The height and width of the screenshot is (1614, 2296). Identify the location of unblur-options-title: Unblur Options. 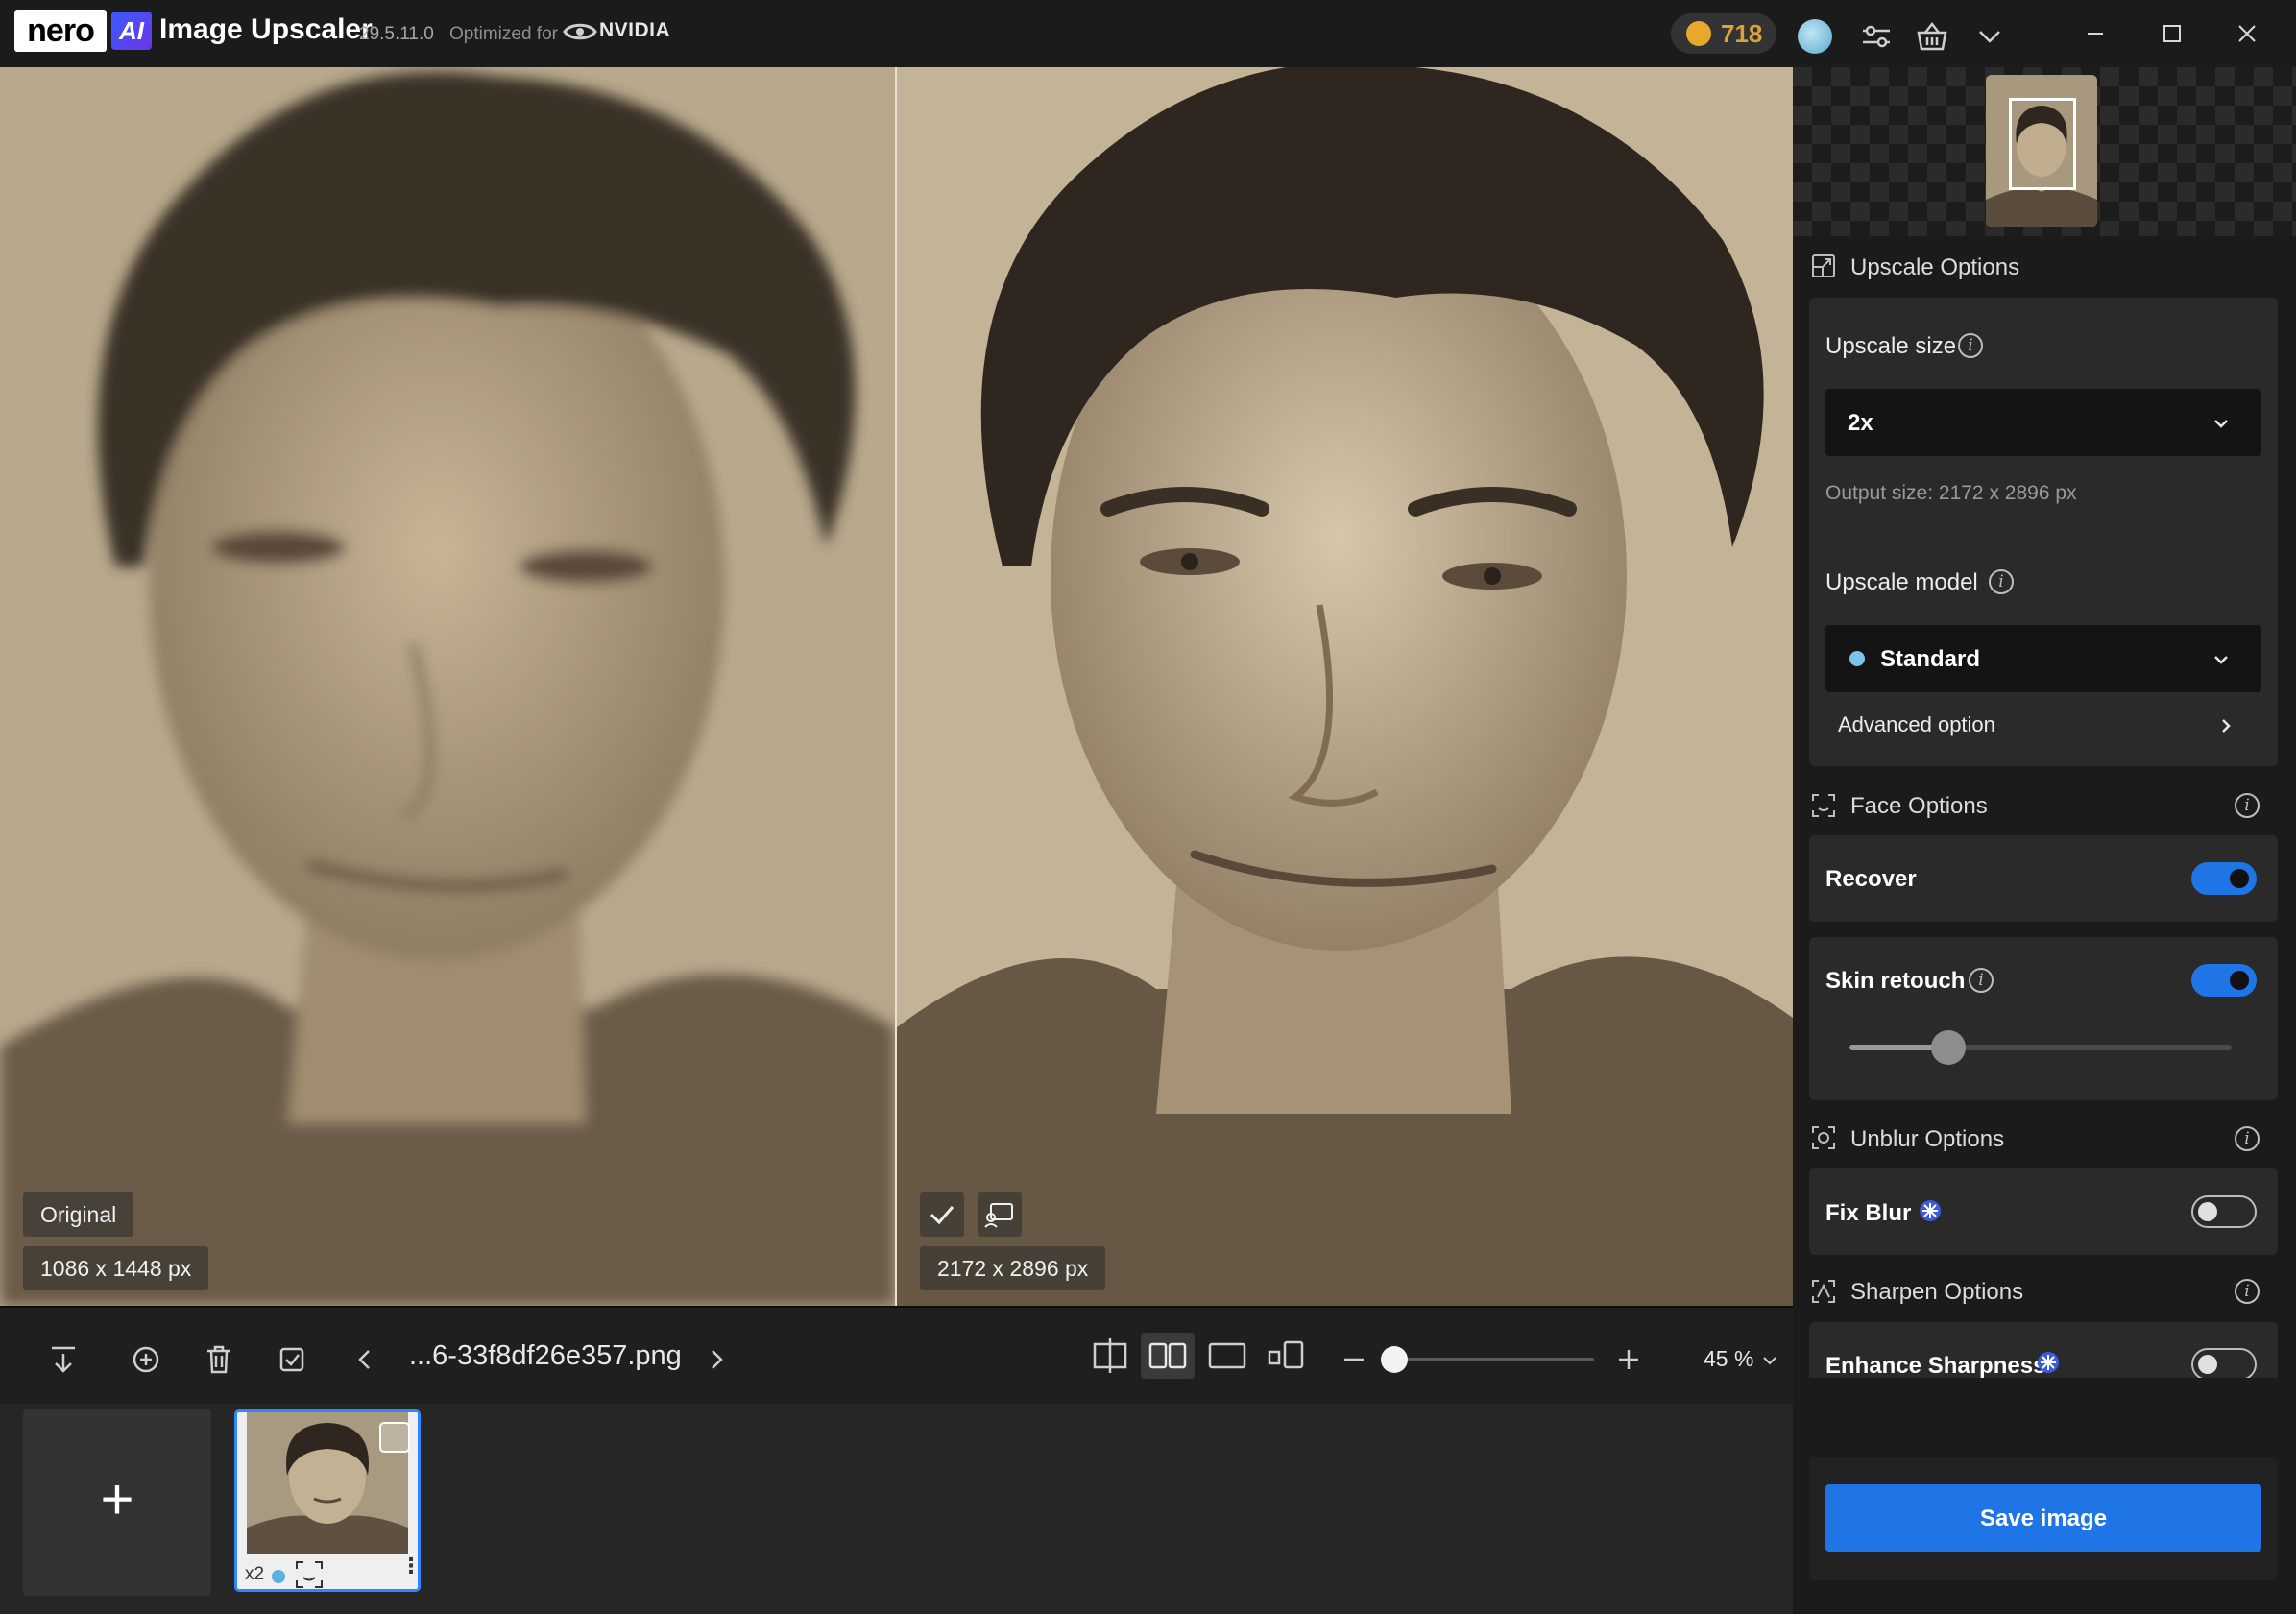
(1927, 1139).